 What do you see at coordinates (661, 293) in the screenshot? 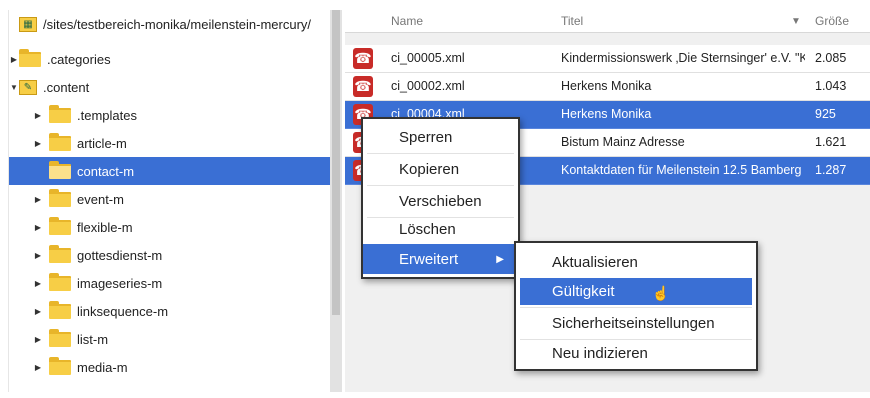
I see `hand-cursor-icon: ☝` at bounding box center [661, 293].